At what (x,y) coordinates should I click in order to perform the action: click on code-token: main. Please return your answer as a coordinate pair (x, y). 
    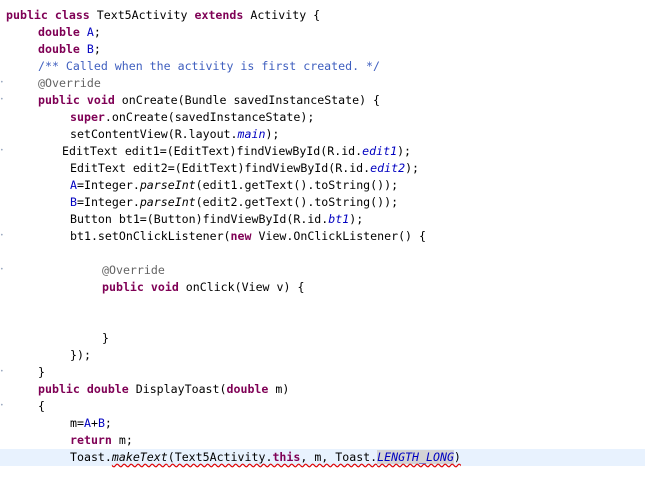
    Looking at the image, I should click on (251, 134).